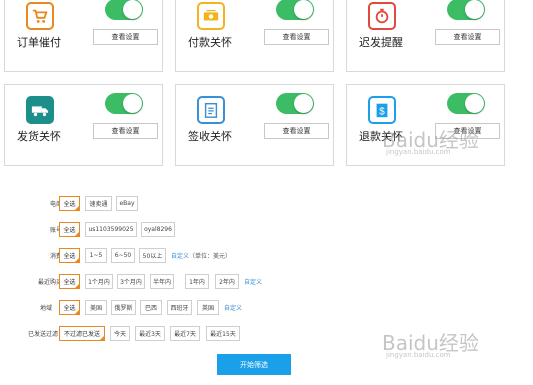 The width and height of the screenshot is (533, 385). Describe the element at coordinates (382, 16) in the screenshot. I see `stopwatch-icon` at that location.